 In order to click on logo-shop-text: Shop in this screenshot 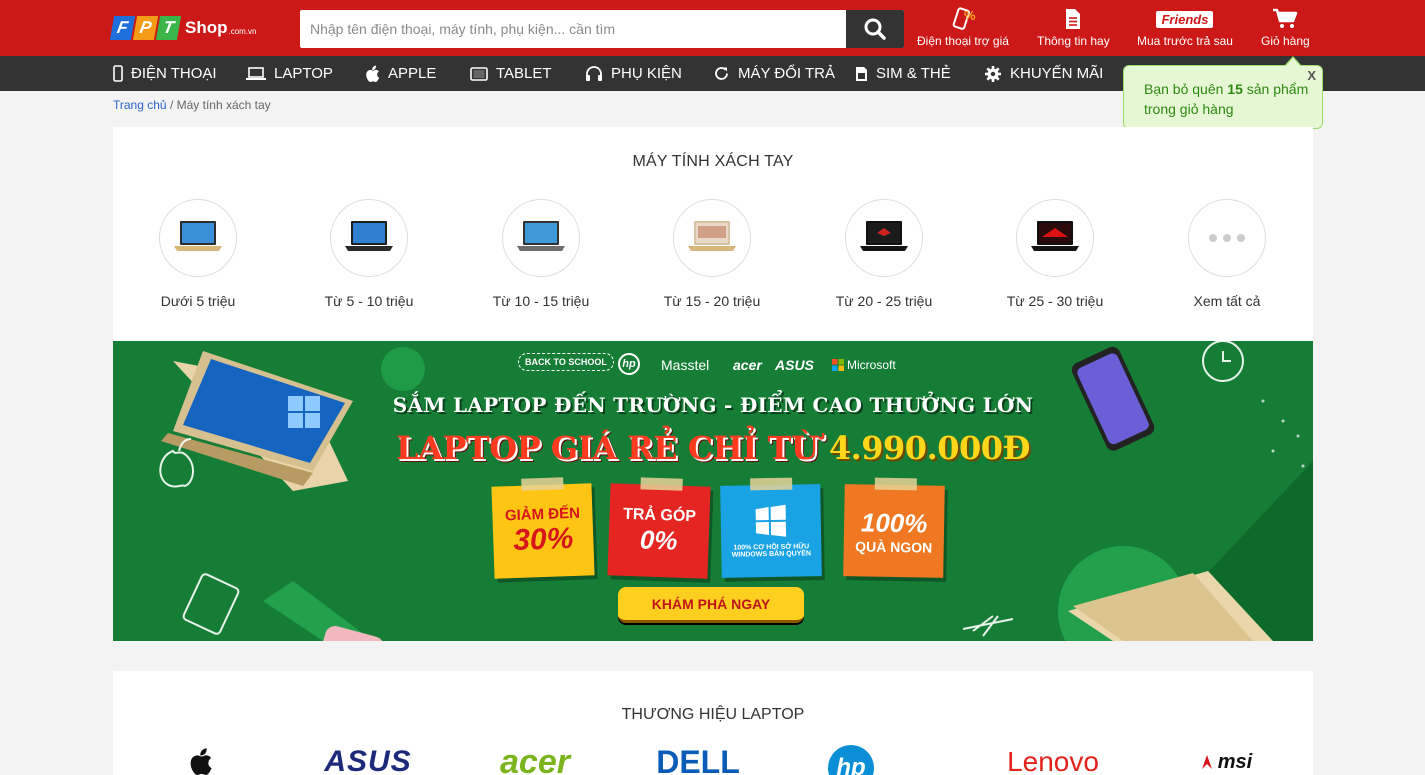, I will do `click(206, 27)`.